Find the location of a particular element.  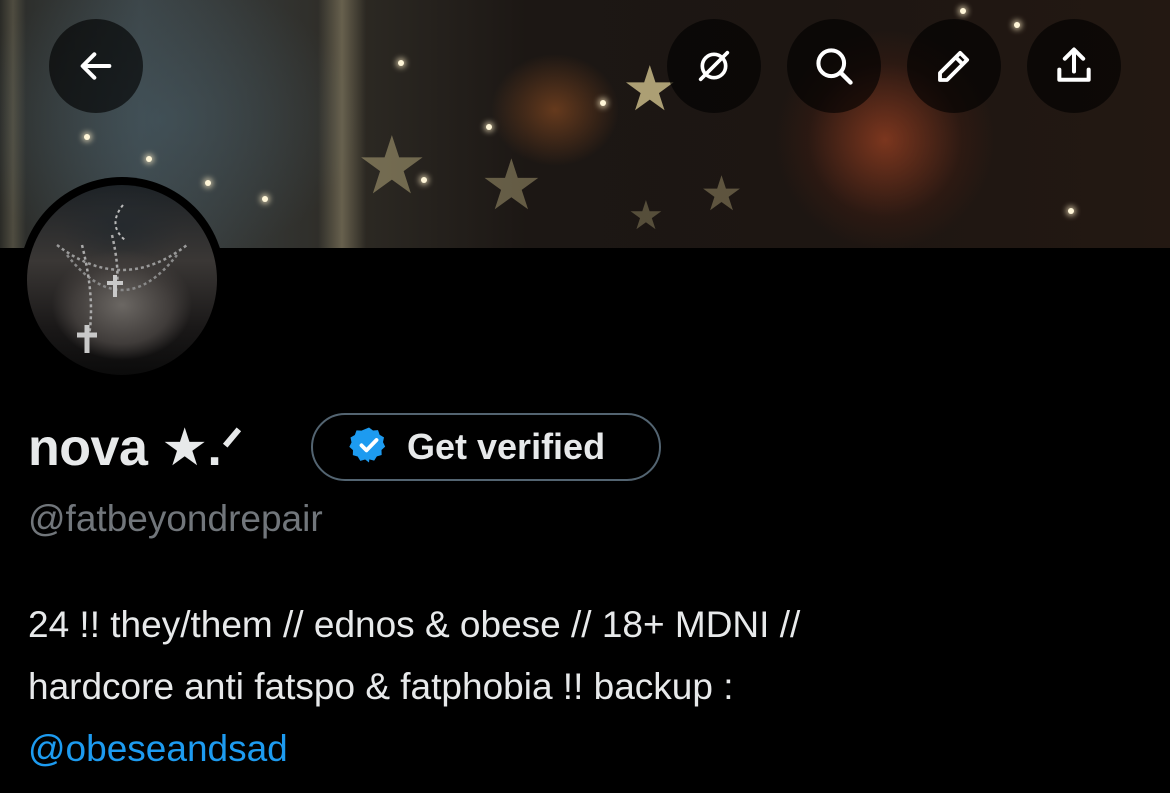

grok-button is located at coordinates (714, 66).